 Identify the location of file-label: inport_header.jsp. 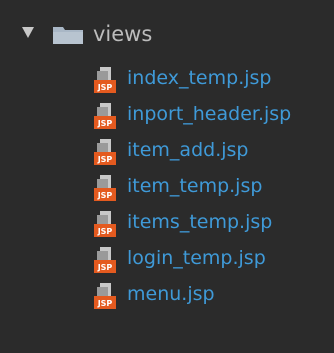
(209, 114).